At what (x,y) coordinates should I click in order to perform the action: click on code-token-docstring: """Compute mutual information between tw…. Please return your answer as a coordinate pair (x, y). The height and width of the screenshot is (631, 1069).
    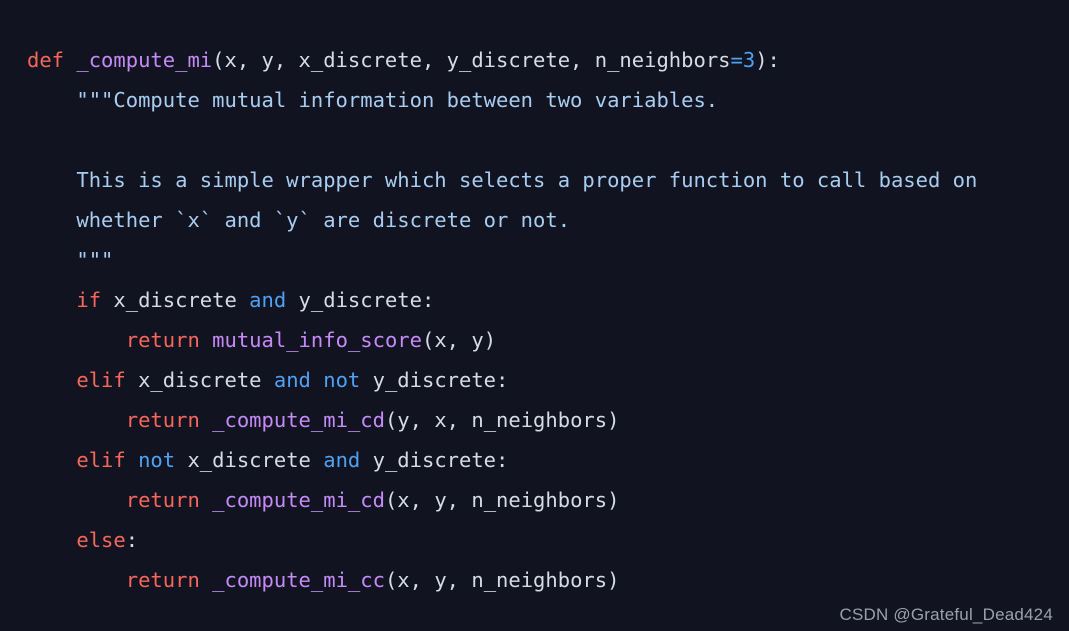
    Looking at the image, I should click on (373, 100).